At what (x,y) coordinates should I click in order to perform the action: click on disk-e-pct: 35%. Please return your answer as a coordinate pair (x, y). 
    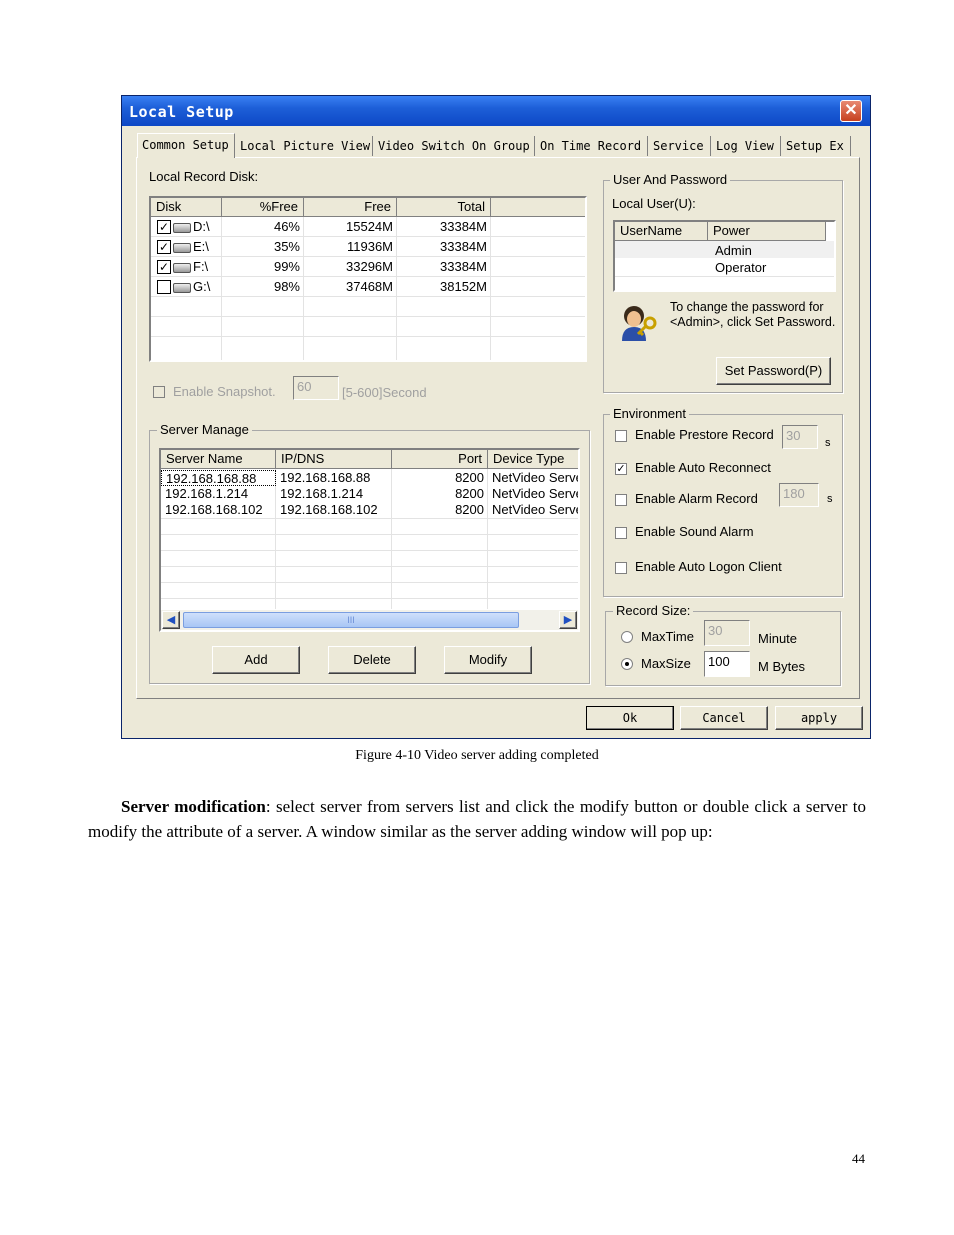
    Looking at the image, I should click on (286, 246).